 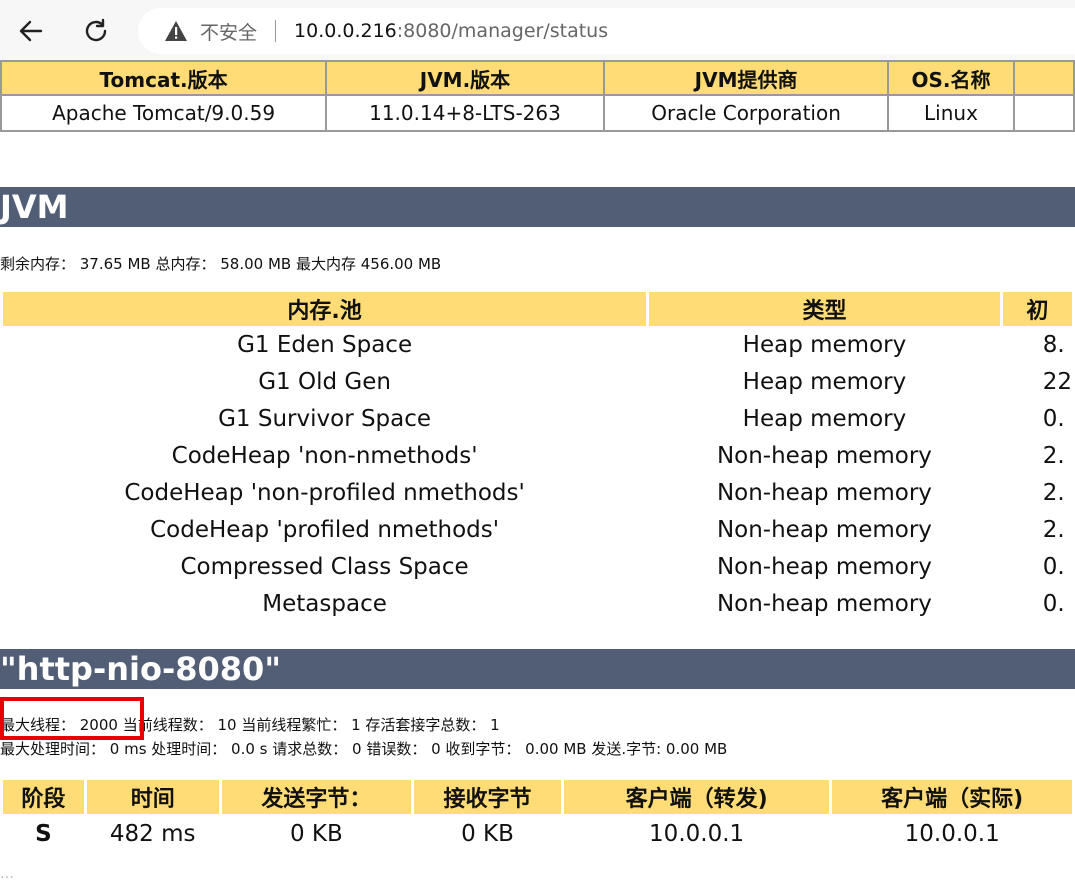 What do you see at coordinates (152, 797) in the screenshot?
I see `header-time: 时间` at bounding box center [152, 797].